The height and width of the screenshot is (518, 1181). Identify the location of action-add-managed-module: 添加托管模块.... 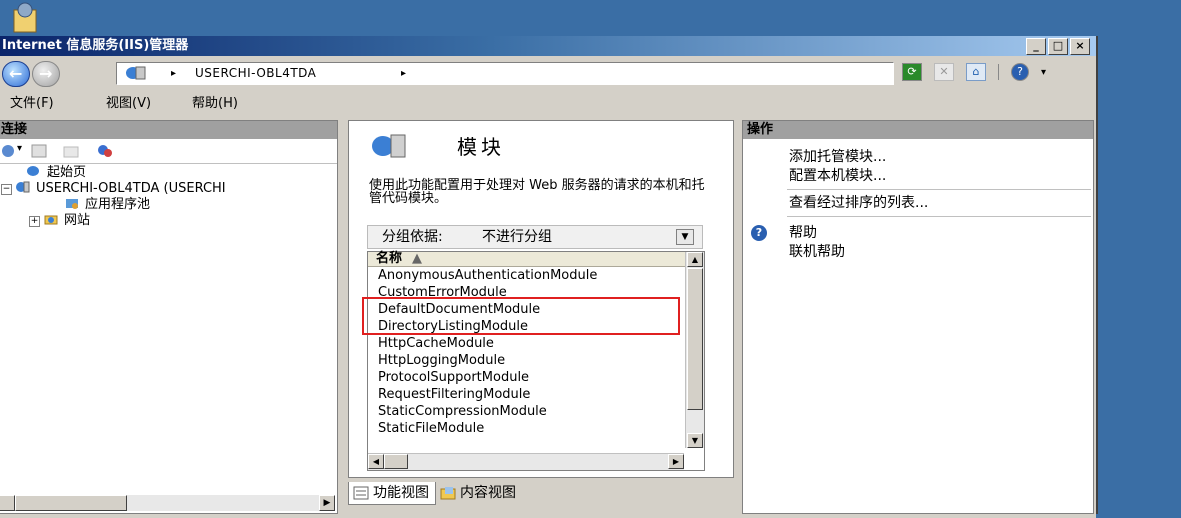
(837, 157).